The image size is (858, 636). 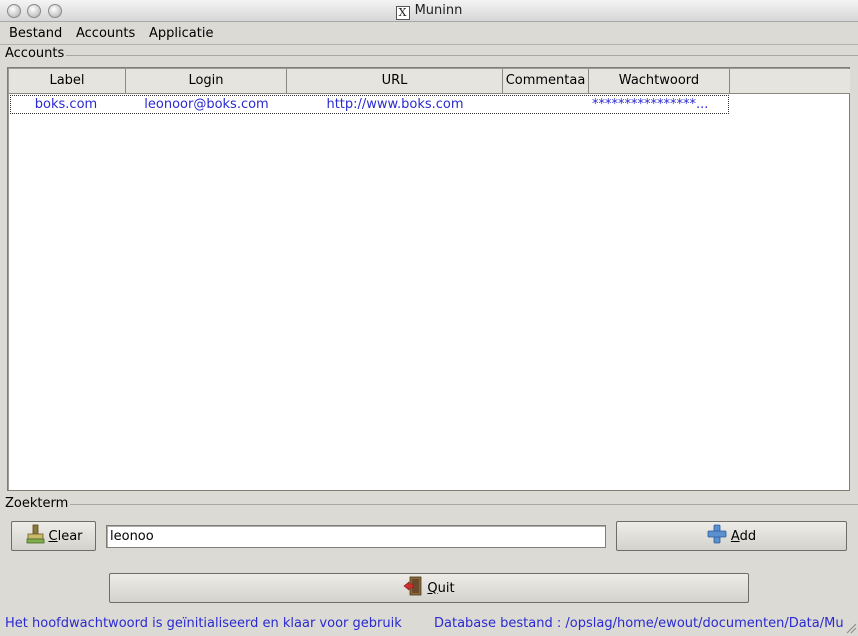 I want to click on clear-button-label: Clear, so click(x=65, y=536).